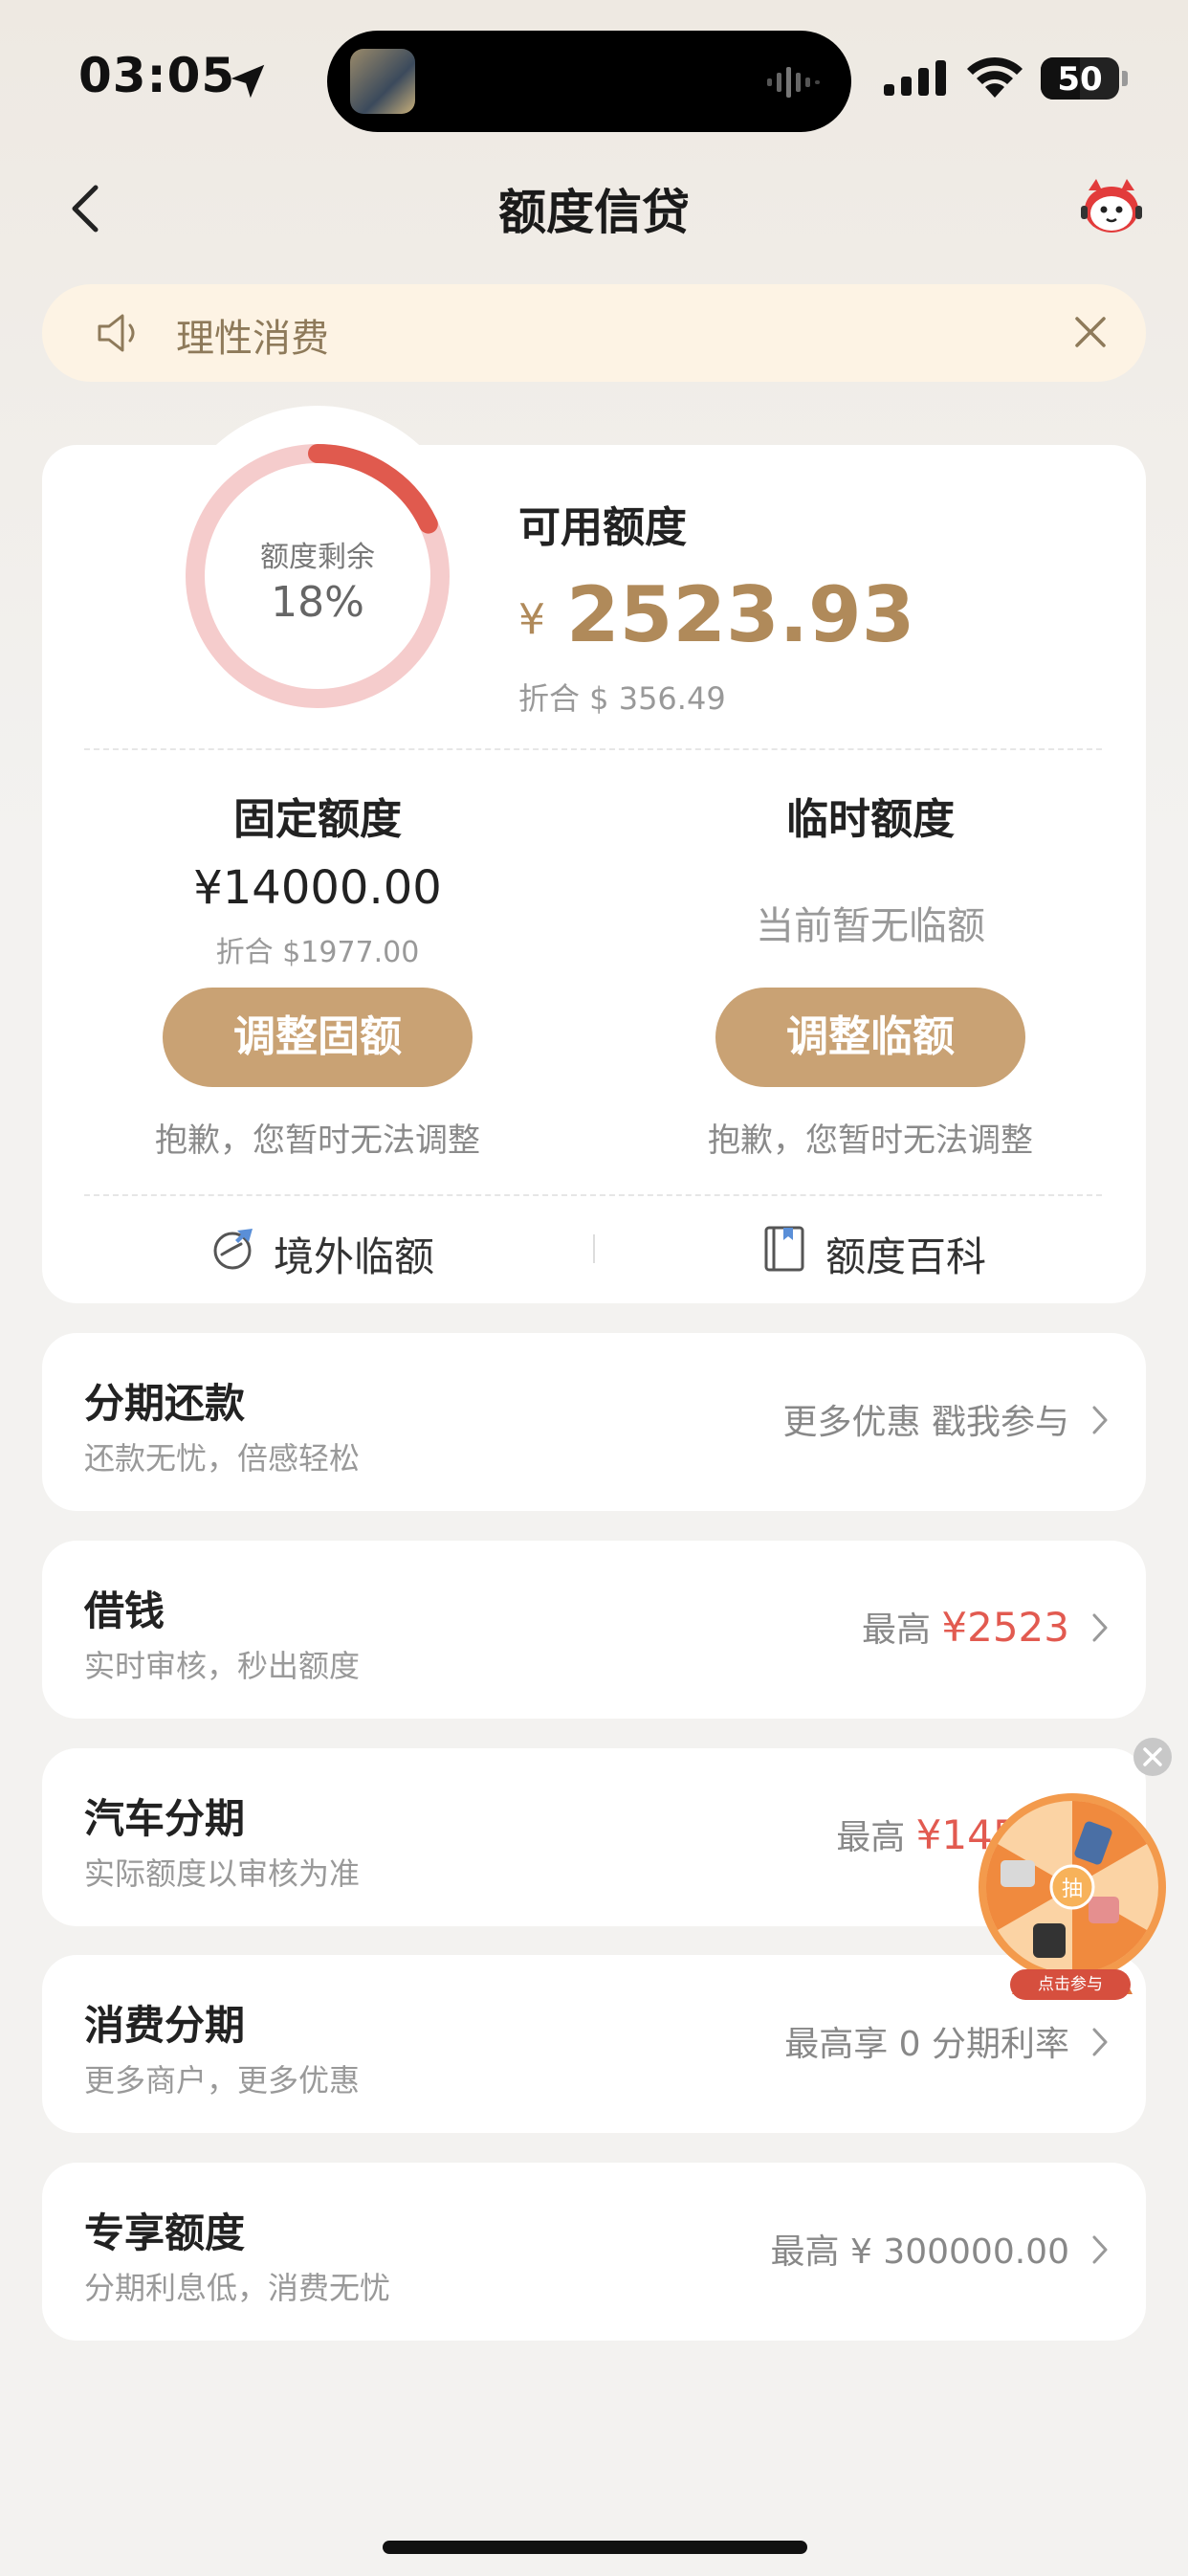 Image resolution: width=1188 pixels, height=2576 pixels. What do you see at coordinates (870, 926) in the screenshot?
I see `temporary-credit-status: 当前暂无临额` at bounding box center [870, 926].